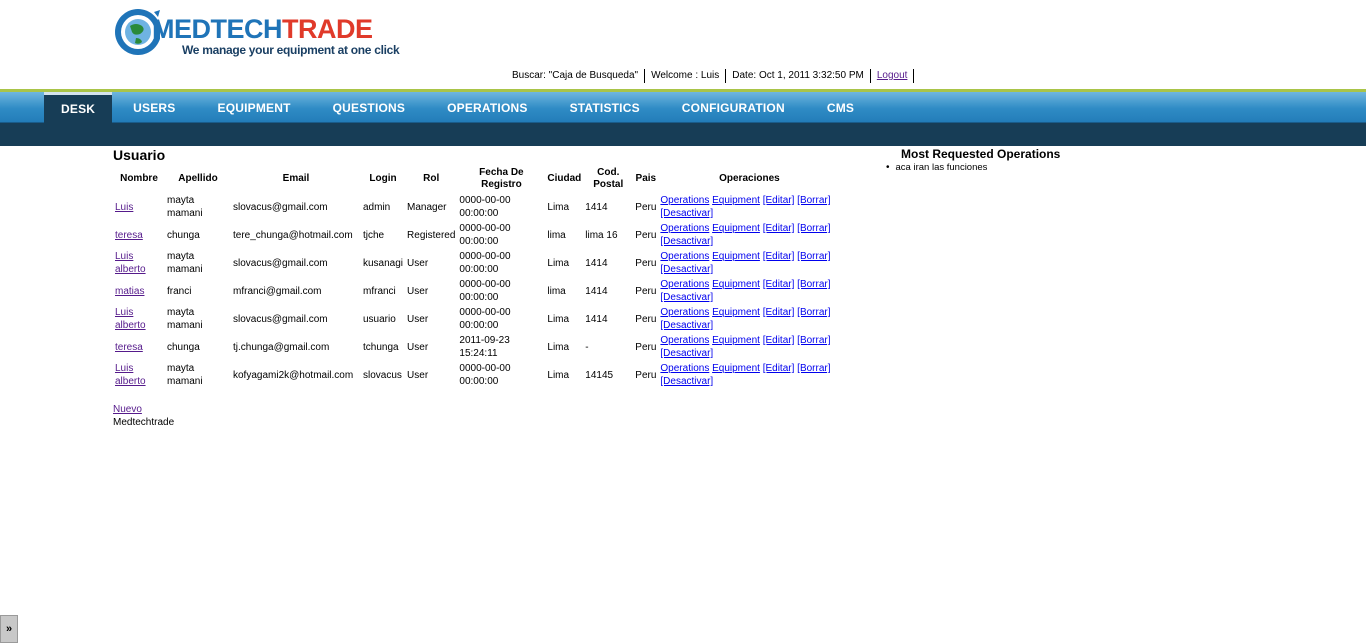 The image size is (1366, 643). Describe the element at coordinates (154, 107) in the screenshot. I see `tab-users: USERS` at that location.